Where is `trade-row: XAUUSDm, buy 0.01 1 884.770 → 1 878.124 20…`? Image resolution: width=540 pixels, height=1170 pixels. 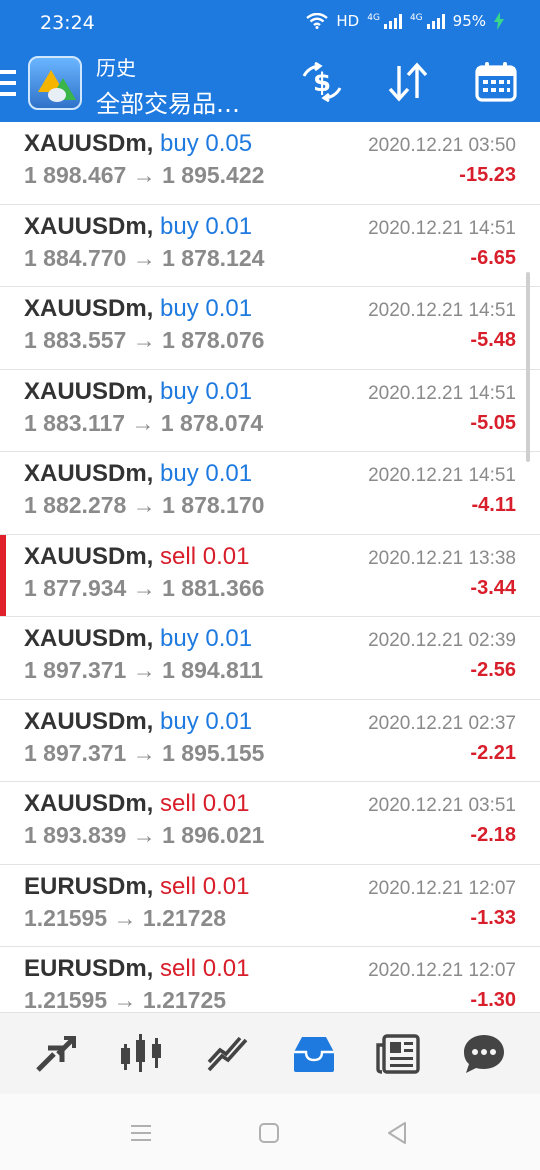 trade-row: XAUUSDm, buy 0.01 1 884.770 → 1 878.124 20… is located at coordinates (270, 246).